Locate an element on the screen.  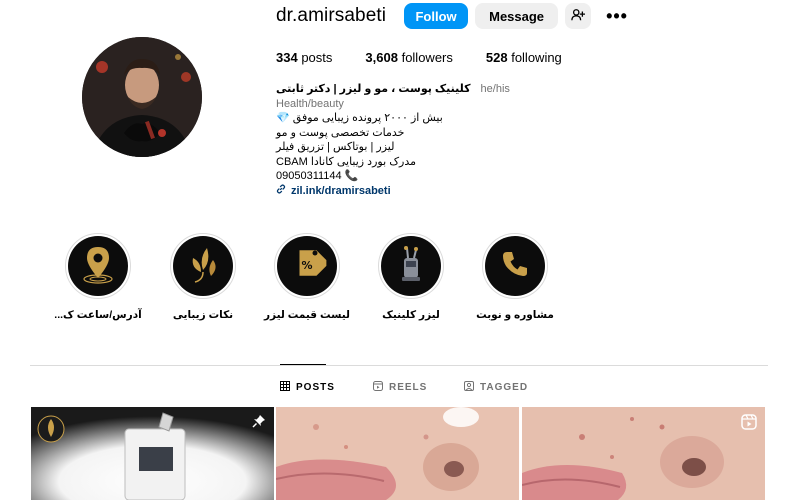
leaf-face-icon is located at coordinates (203, 266).